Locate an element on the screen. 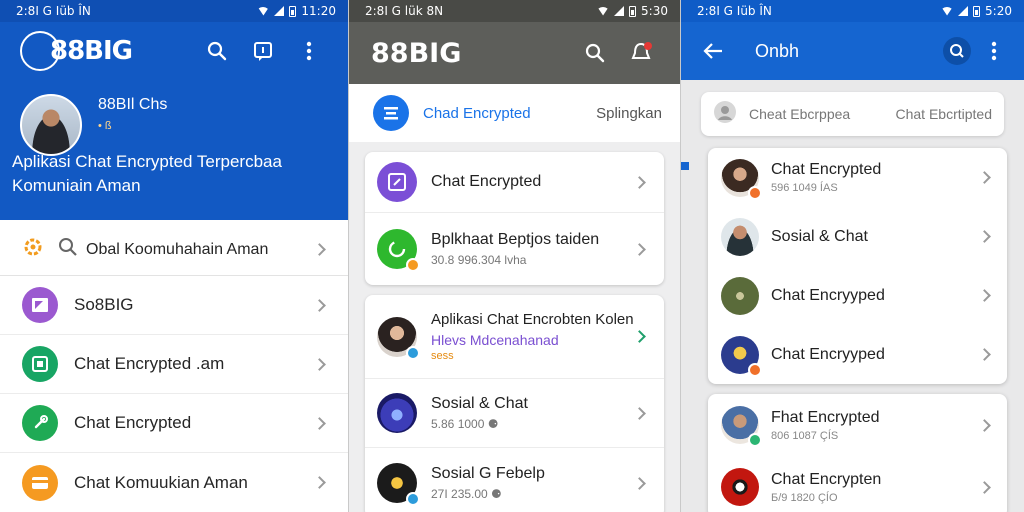 The image size is (1024, 512). list-item: Fhat Encrypted 806 1087 ÇÍS is located at coordinates (857, 425).